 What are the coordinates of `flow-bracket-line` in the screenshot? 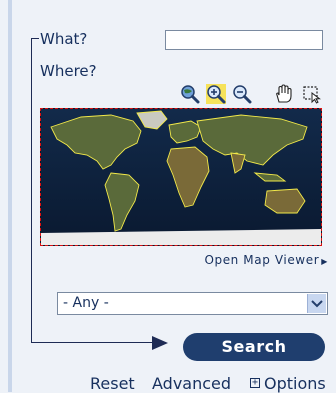 It's located at (31, 190).